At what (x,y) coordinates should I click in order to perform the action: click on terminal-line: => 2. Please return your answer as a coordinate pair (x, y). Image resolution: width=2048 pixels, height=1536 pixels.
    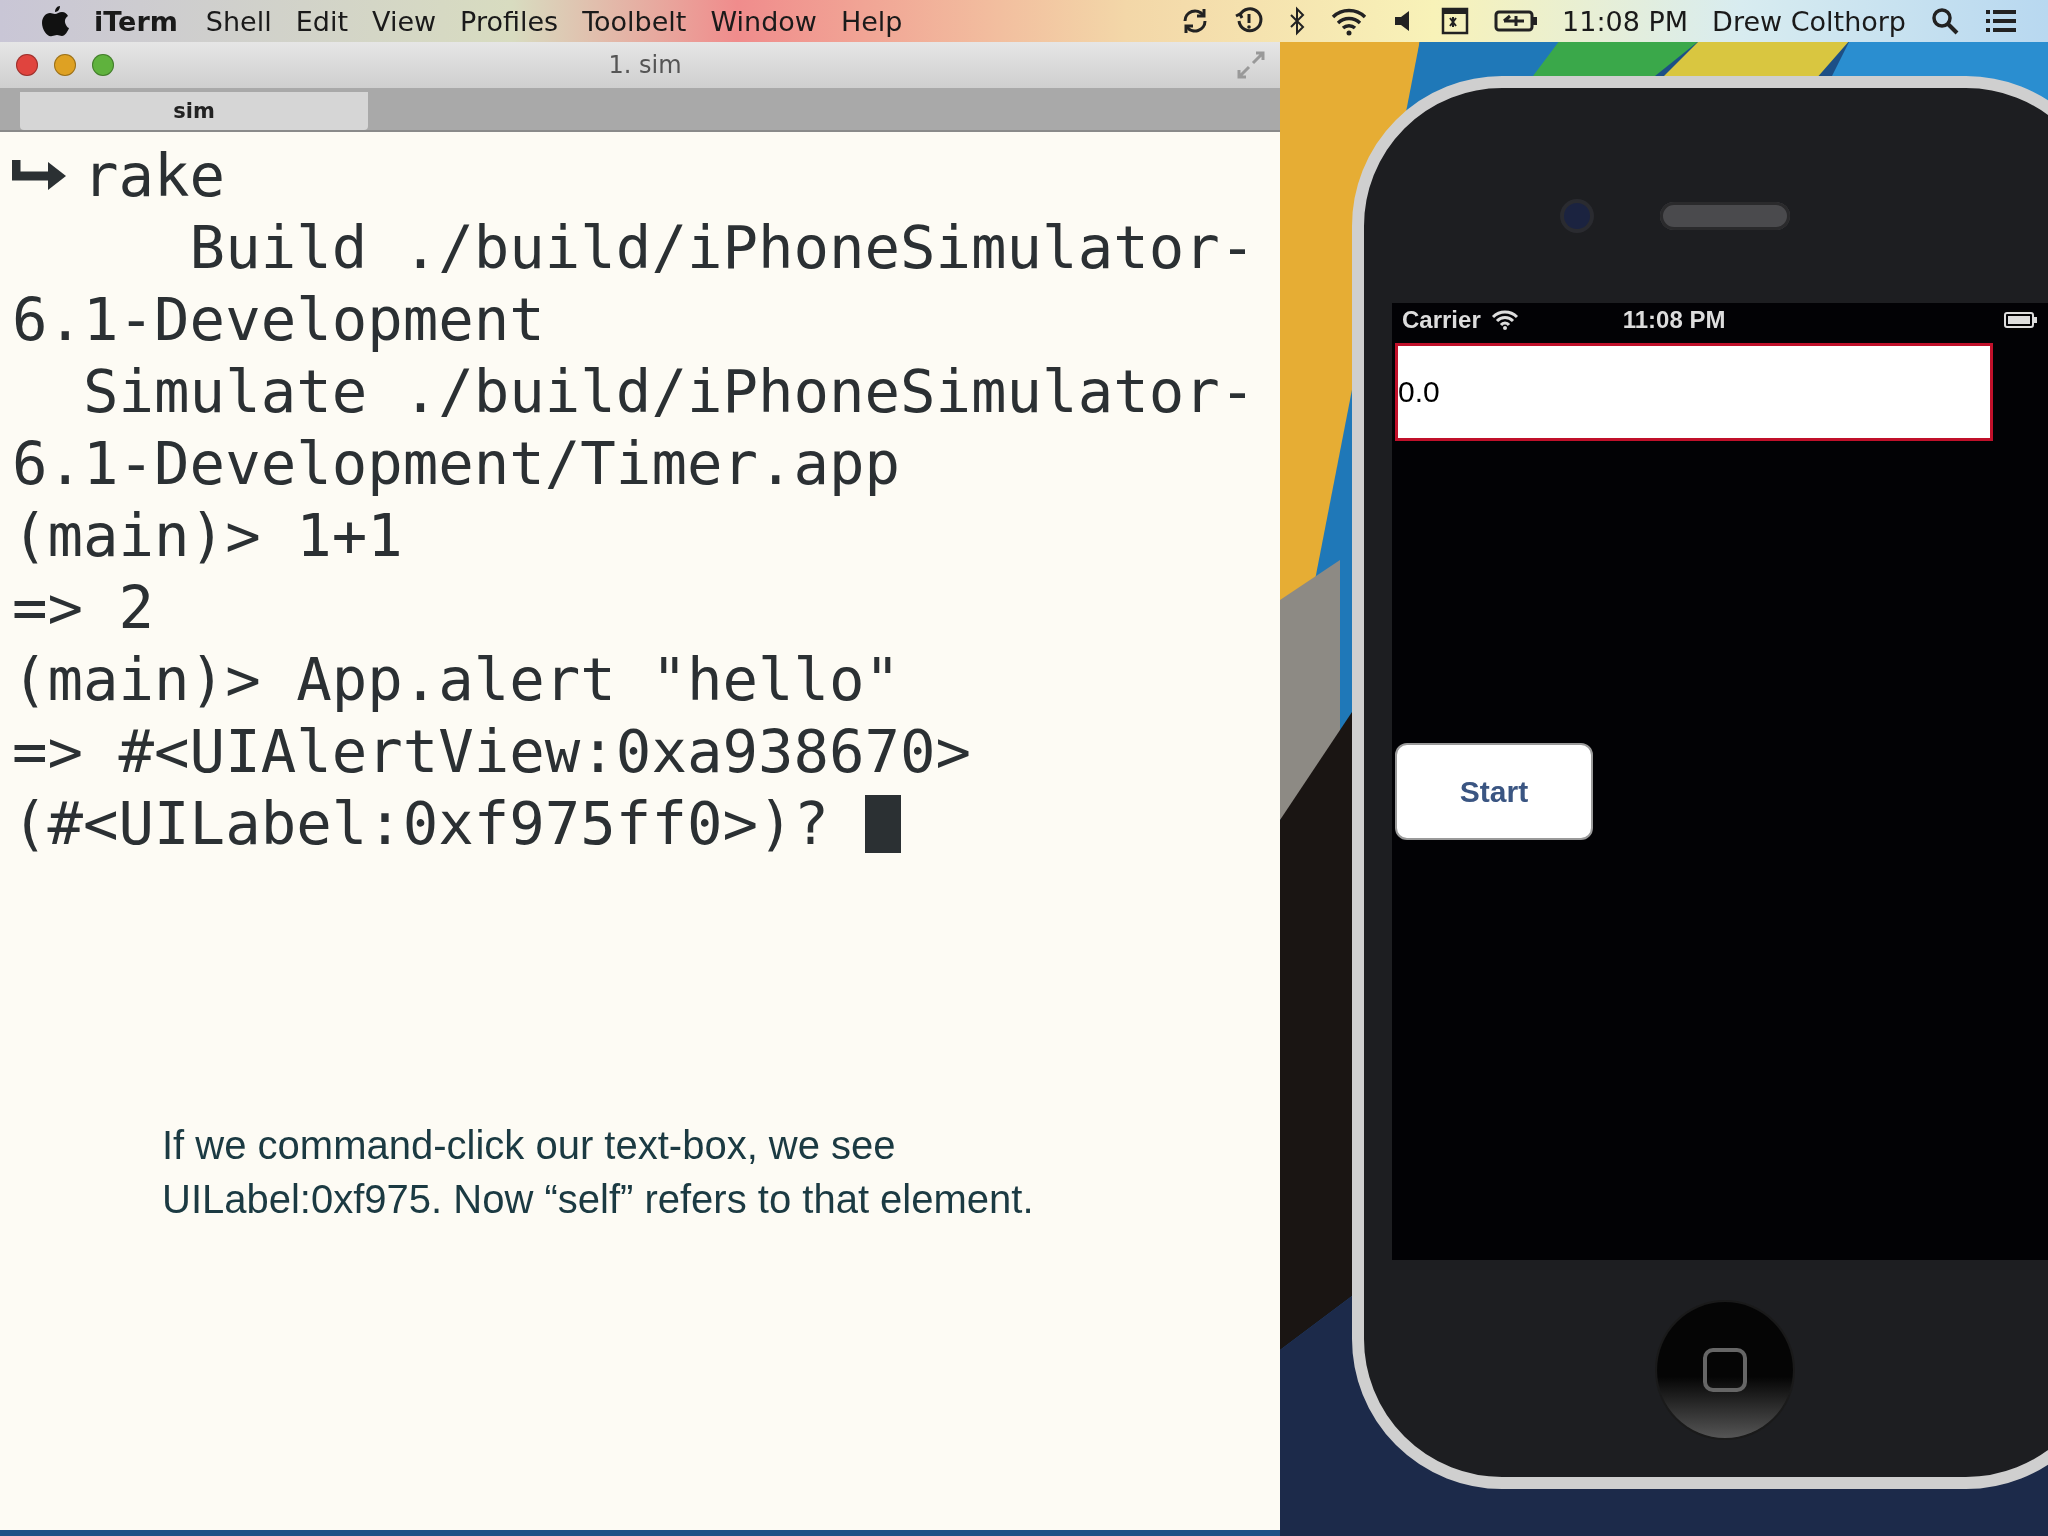
    Looking at the image, I should click on (83, 608).